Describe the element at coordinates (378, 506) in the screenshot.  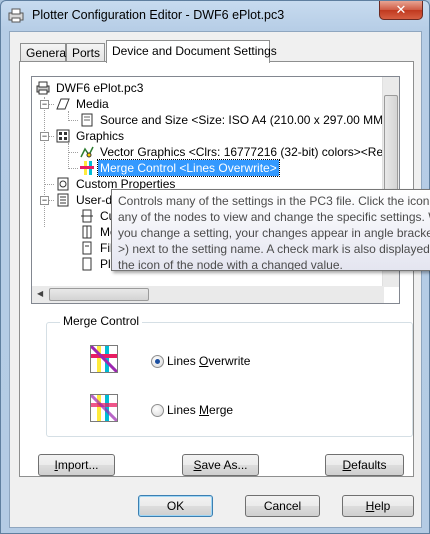
I see `help-button: Help` at that location.